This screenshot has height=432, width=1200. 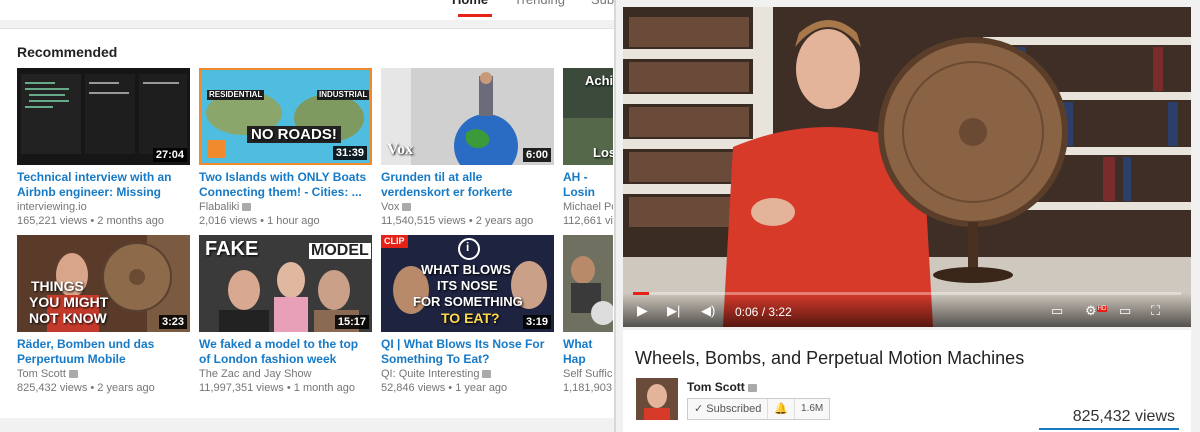 What do you see at coordinates (259, 221) in the screenshot?
I see `video-stats: 2,016 views • 1 hour ago` at bounding box center [259, 221].